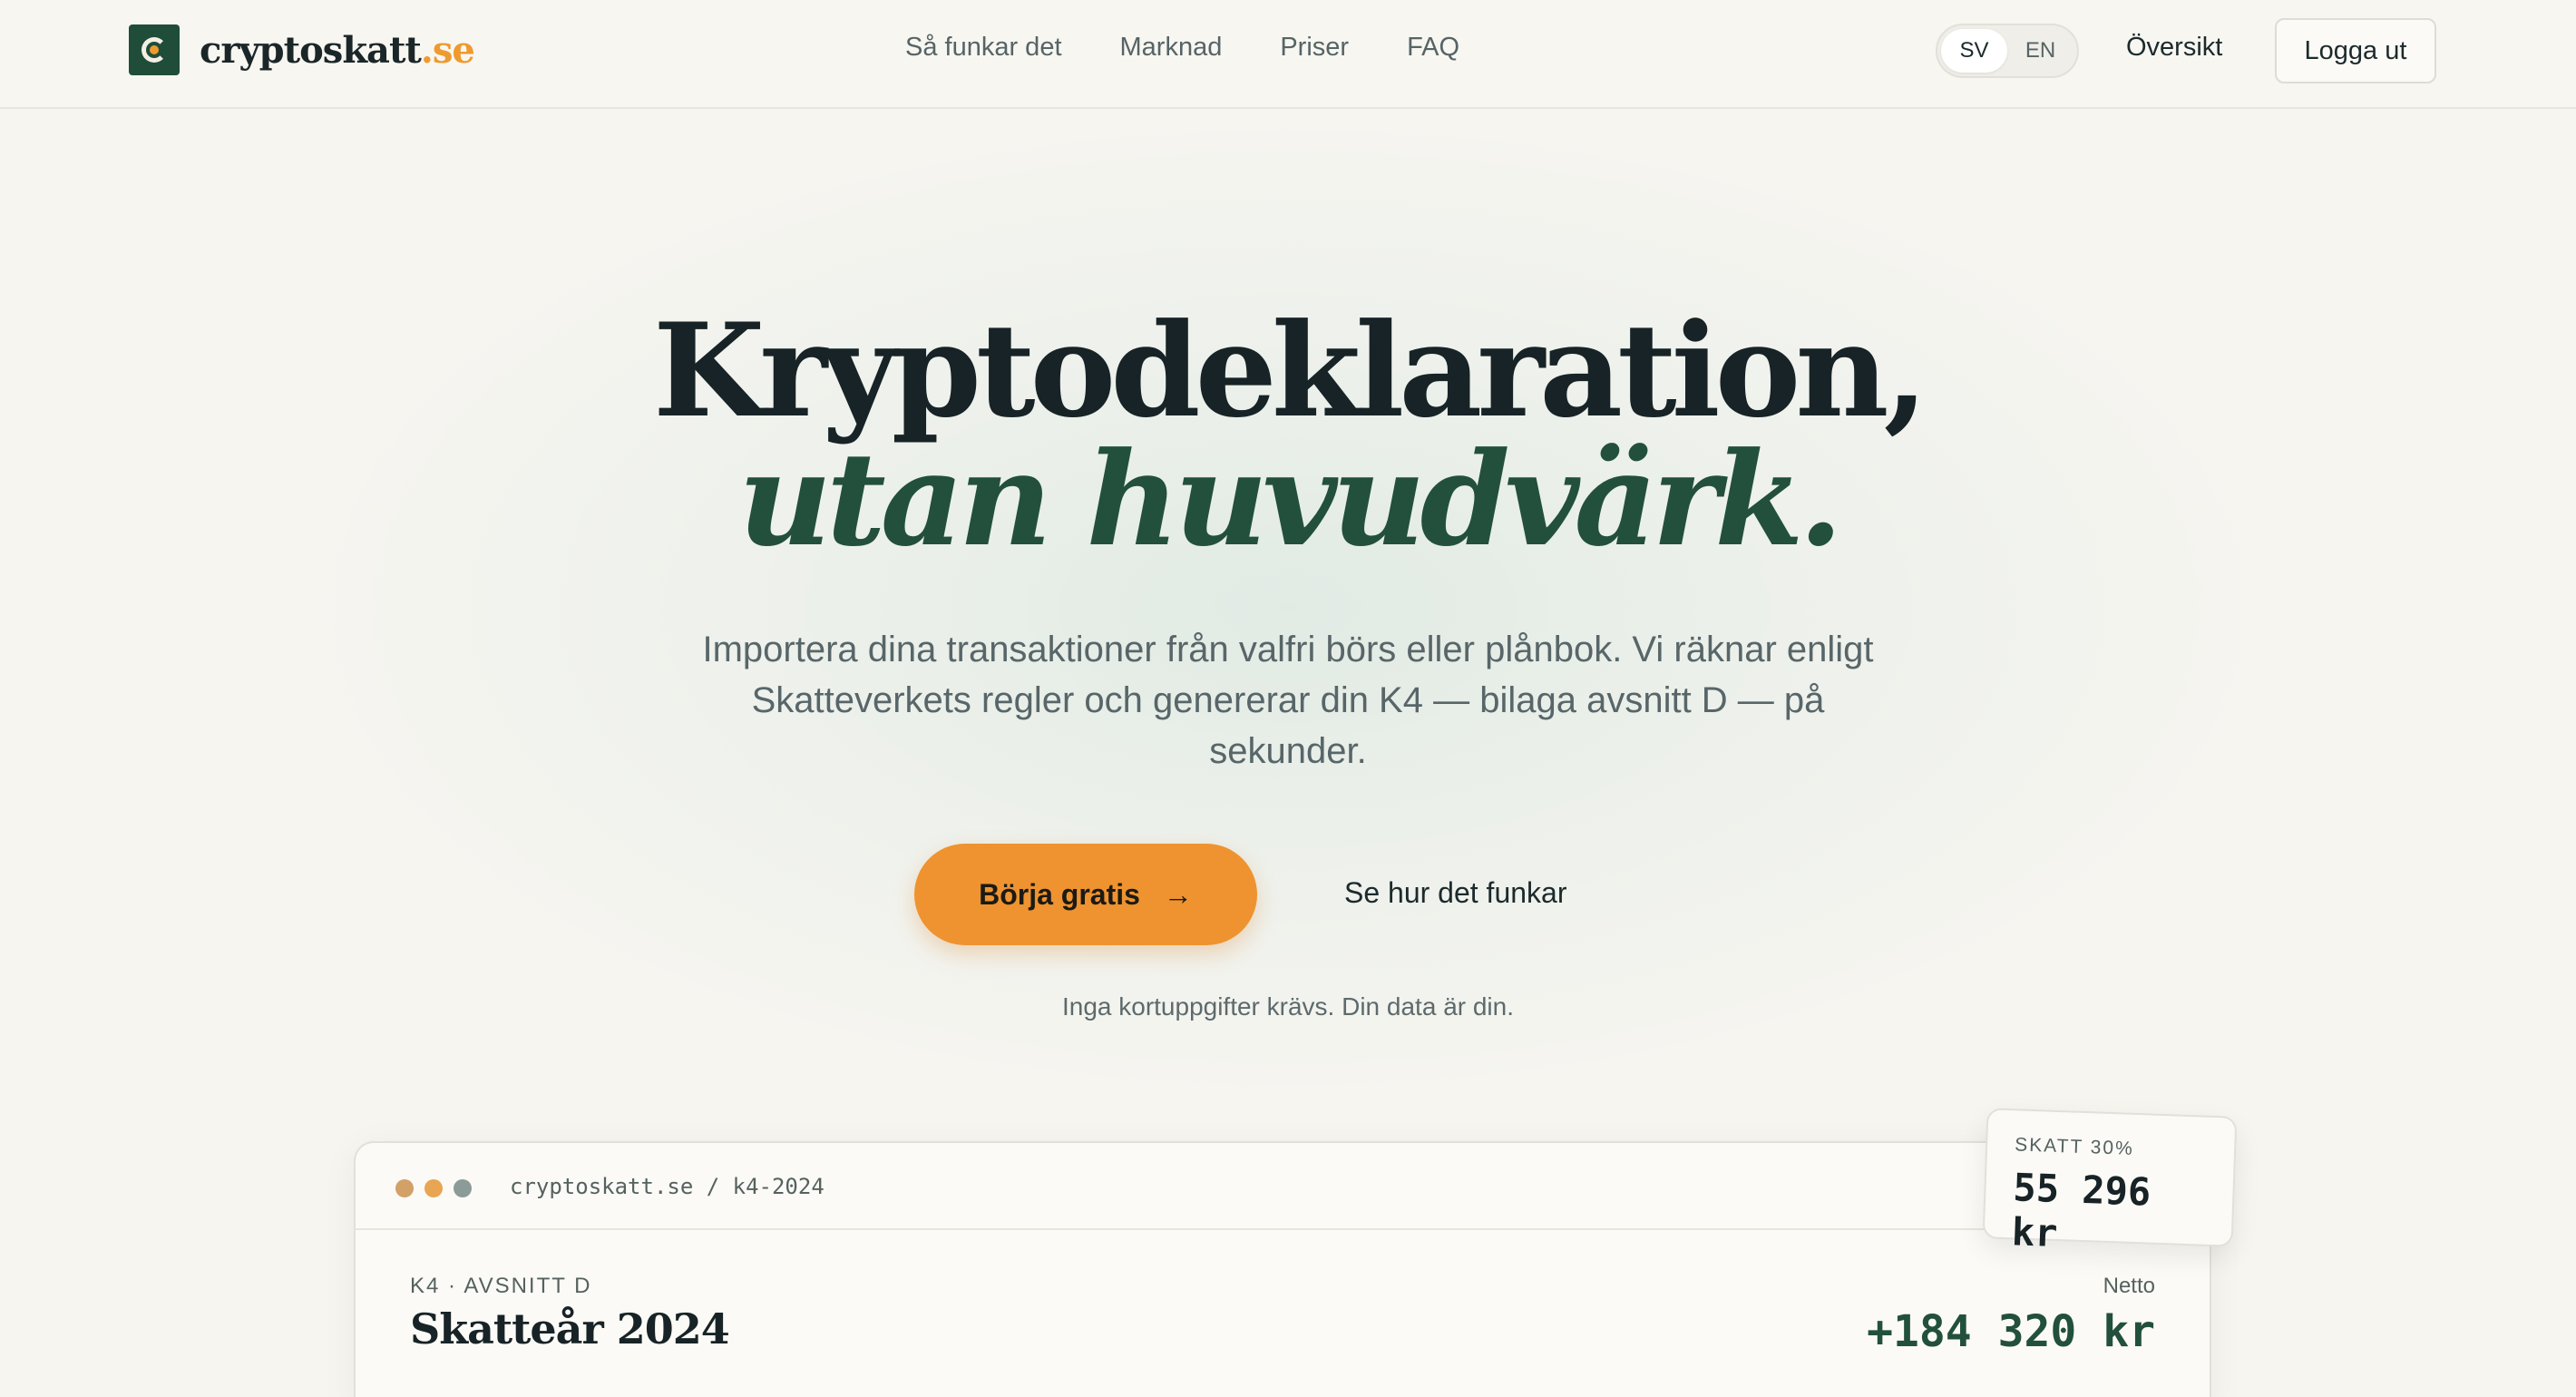 Image resolution: width=2576 pixels, height=1397 pixels. Describe the element at coordinates (1290, 500) in the screenshot. I see `hero-title-line2: utan huvudvärk.` at that location.